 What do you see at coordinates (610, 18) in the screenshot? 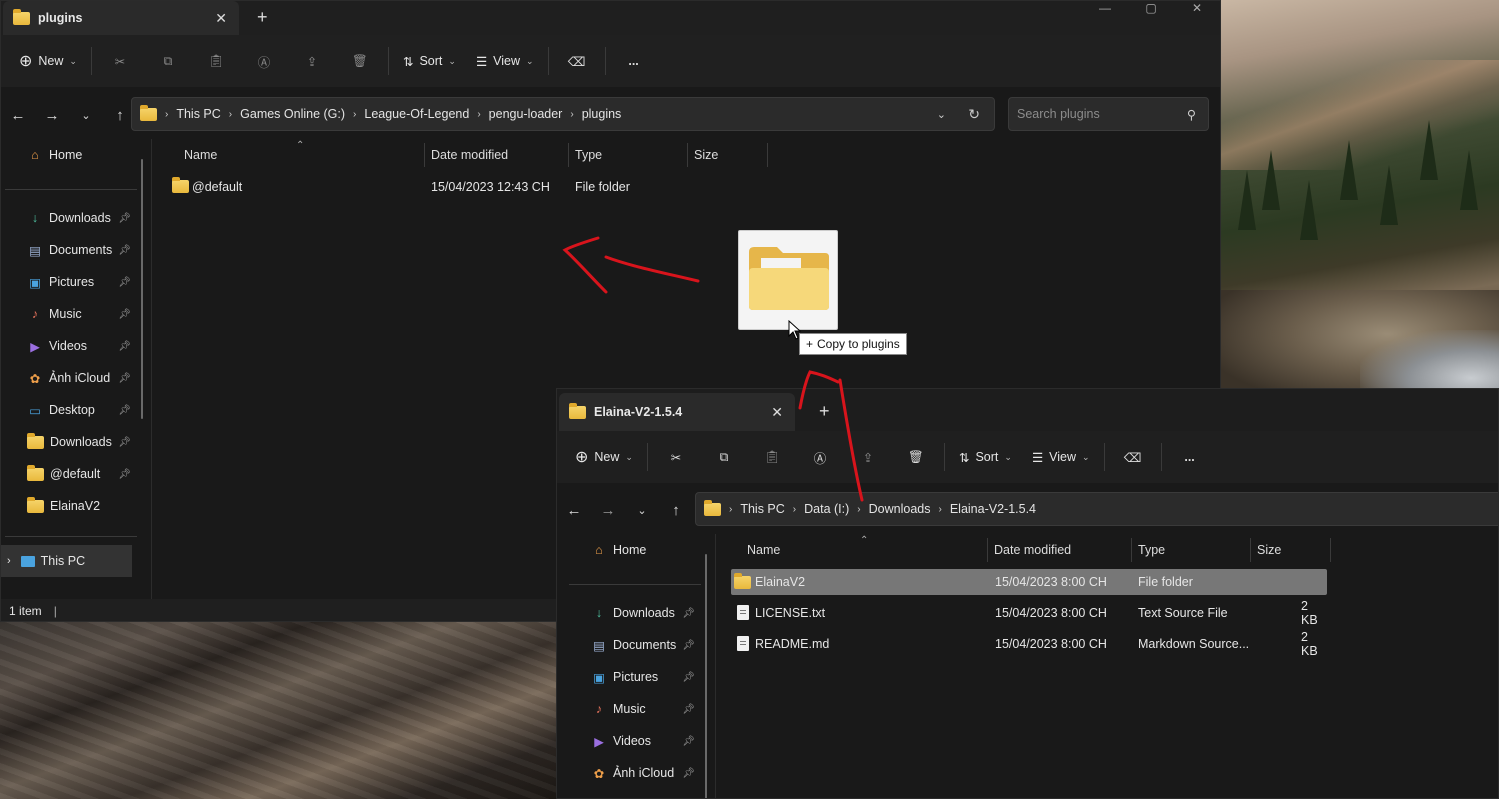
I see `title-bar: plugins ✕ + — ▢ ✕` at bounding box center [610, 18].